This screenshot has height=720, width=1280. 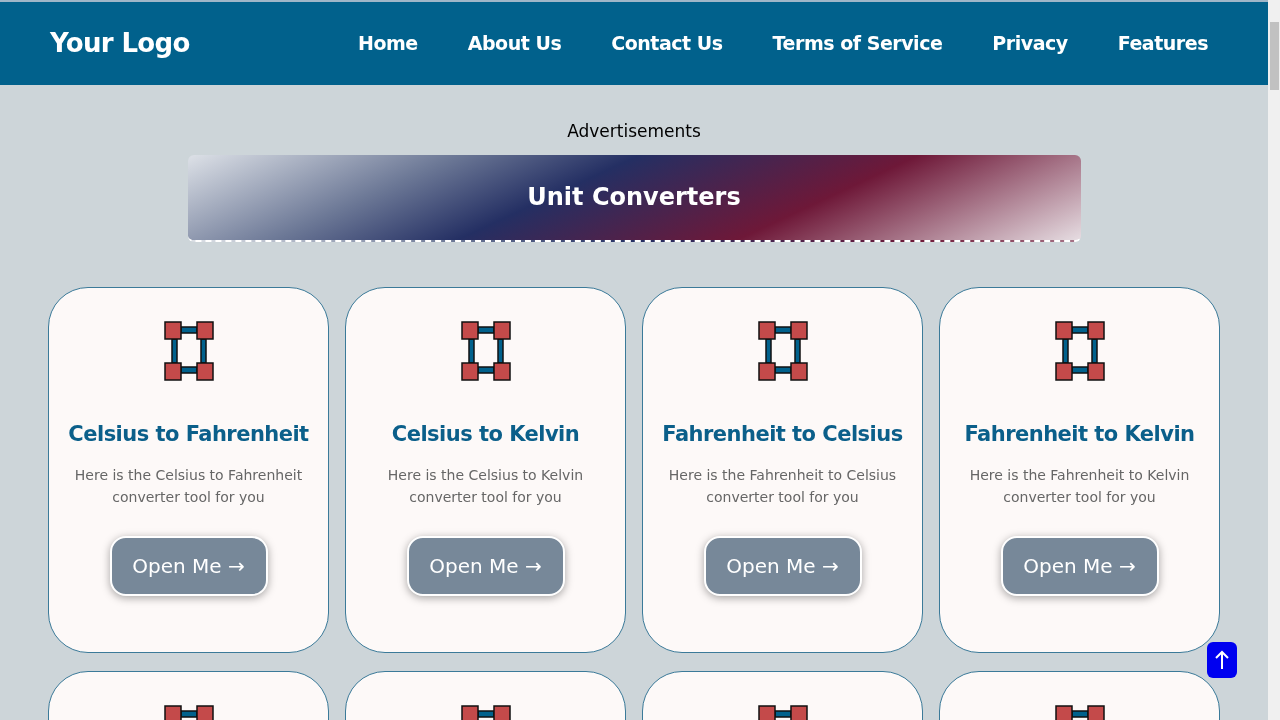 What do you see at coordinates (188, 434) in the screenshot?
I see `card-title: Celsius to Fahrenheit` at bounding box center [188, 434].